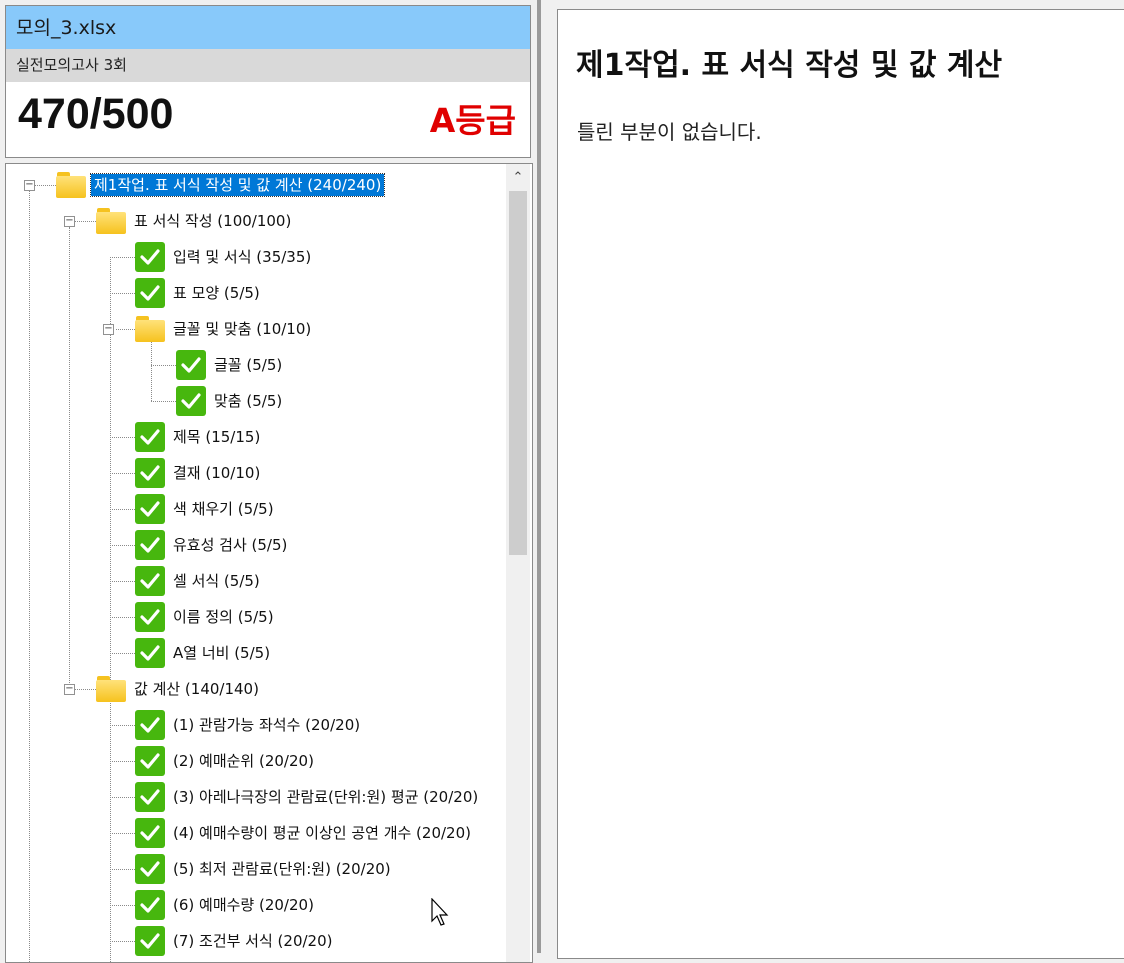 This screenshot has height=963, width=1124. What do you see at coordinates (216, 581) in the screenshot?
I see `tree-item-label: 셀 서식 (5/5)` at bounding box center [216, 581].